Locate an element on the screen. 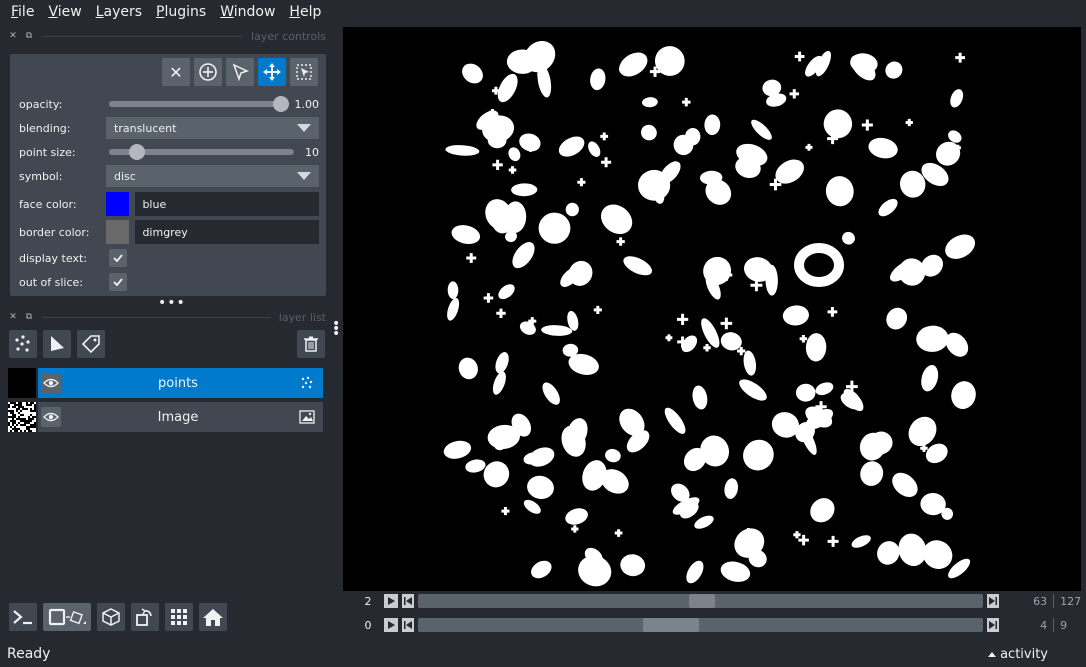 Image resolution: width=1086 pixels, height=667 pixels. console-button is located at coordinates (23, 617).